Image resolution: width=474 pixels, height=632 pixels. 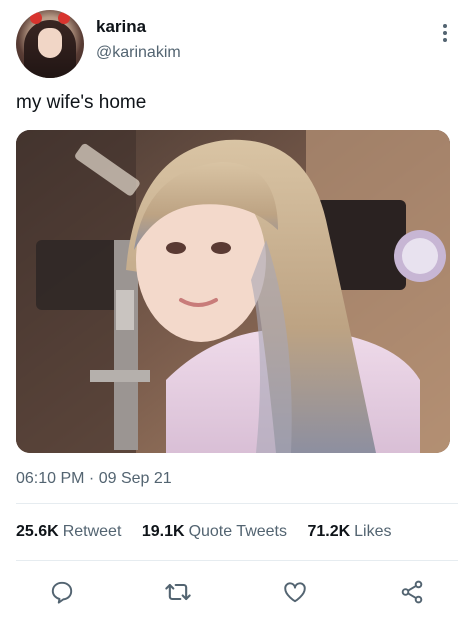 What do you see at coordinates (349, 532) in the screenshot?
I see `stat-likes: 71.2K Likes` at bounding box center [349, 532].